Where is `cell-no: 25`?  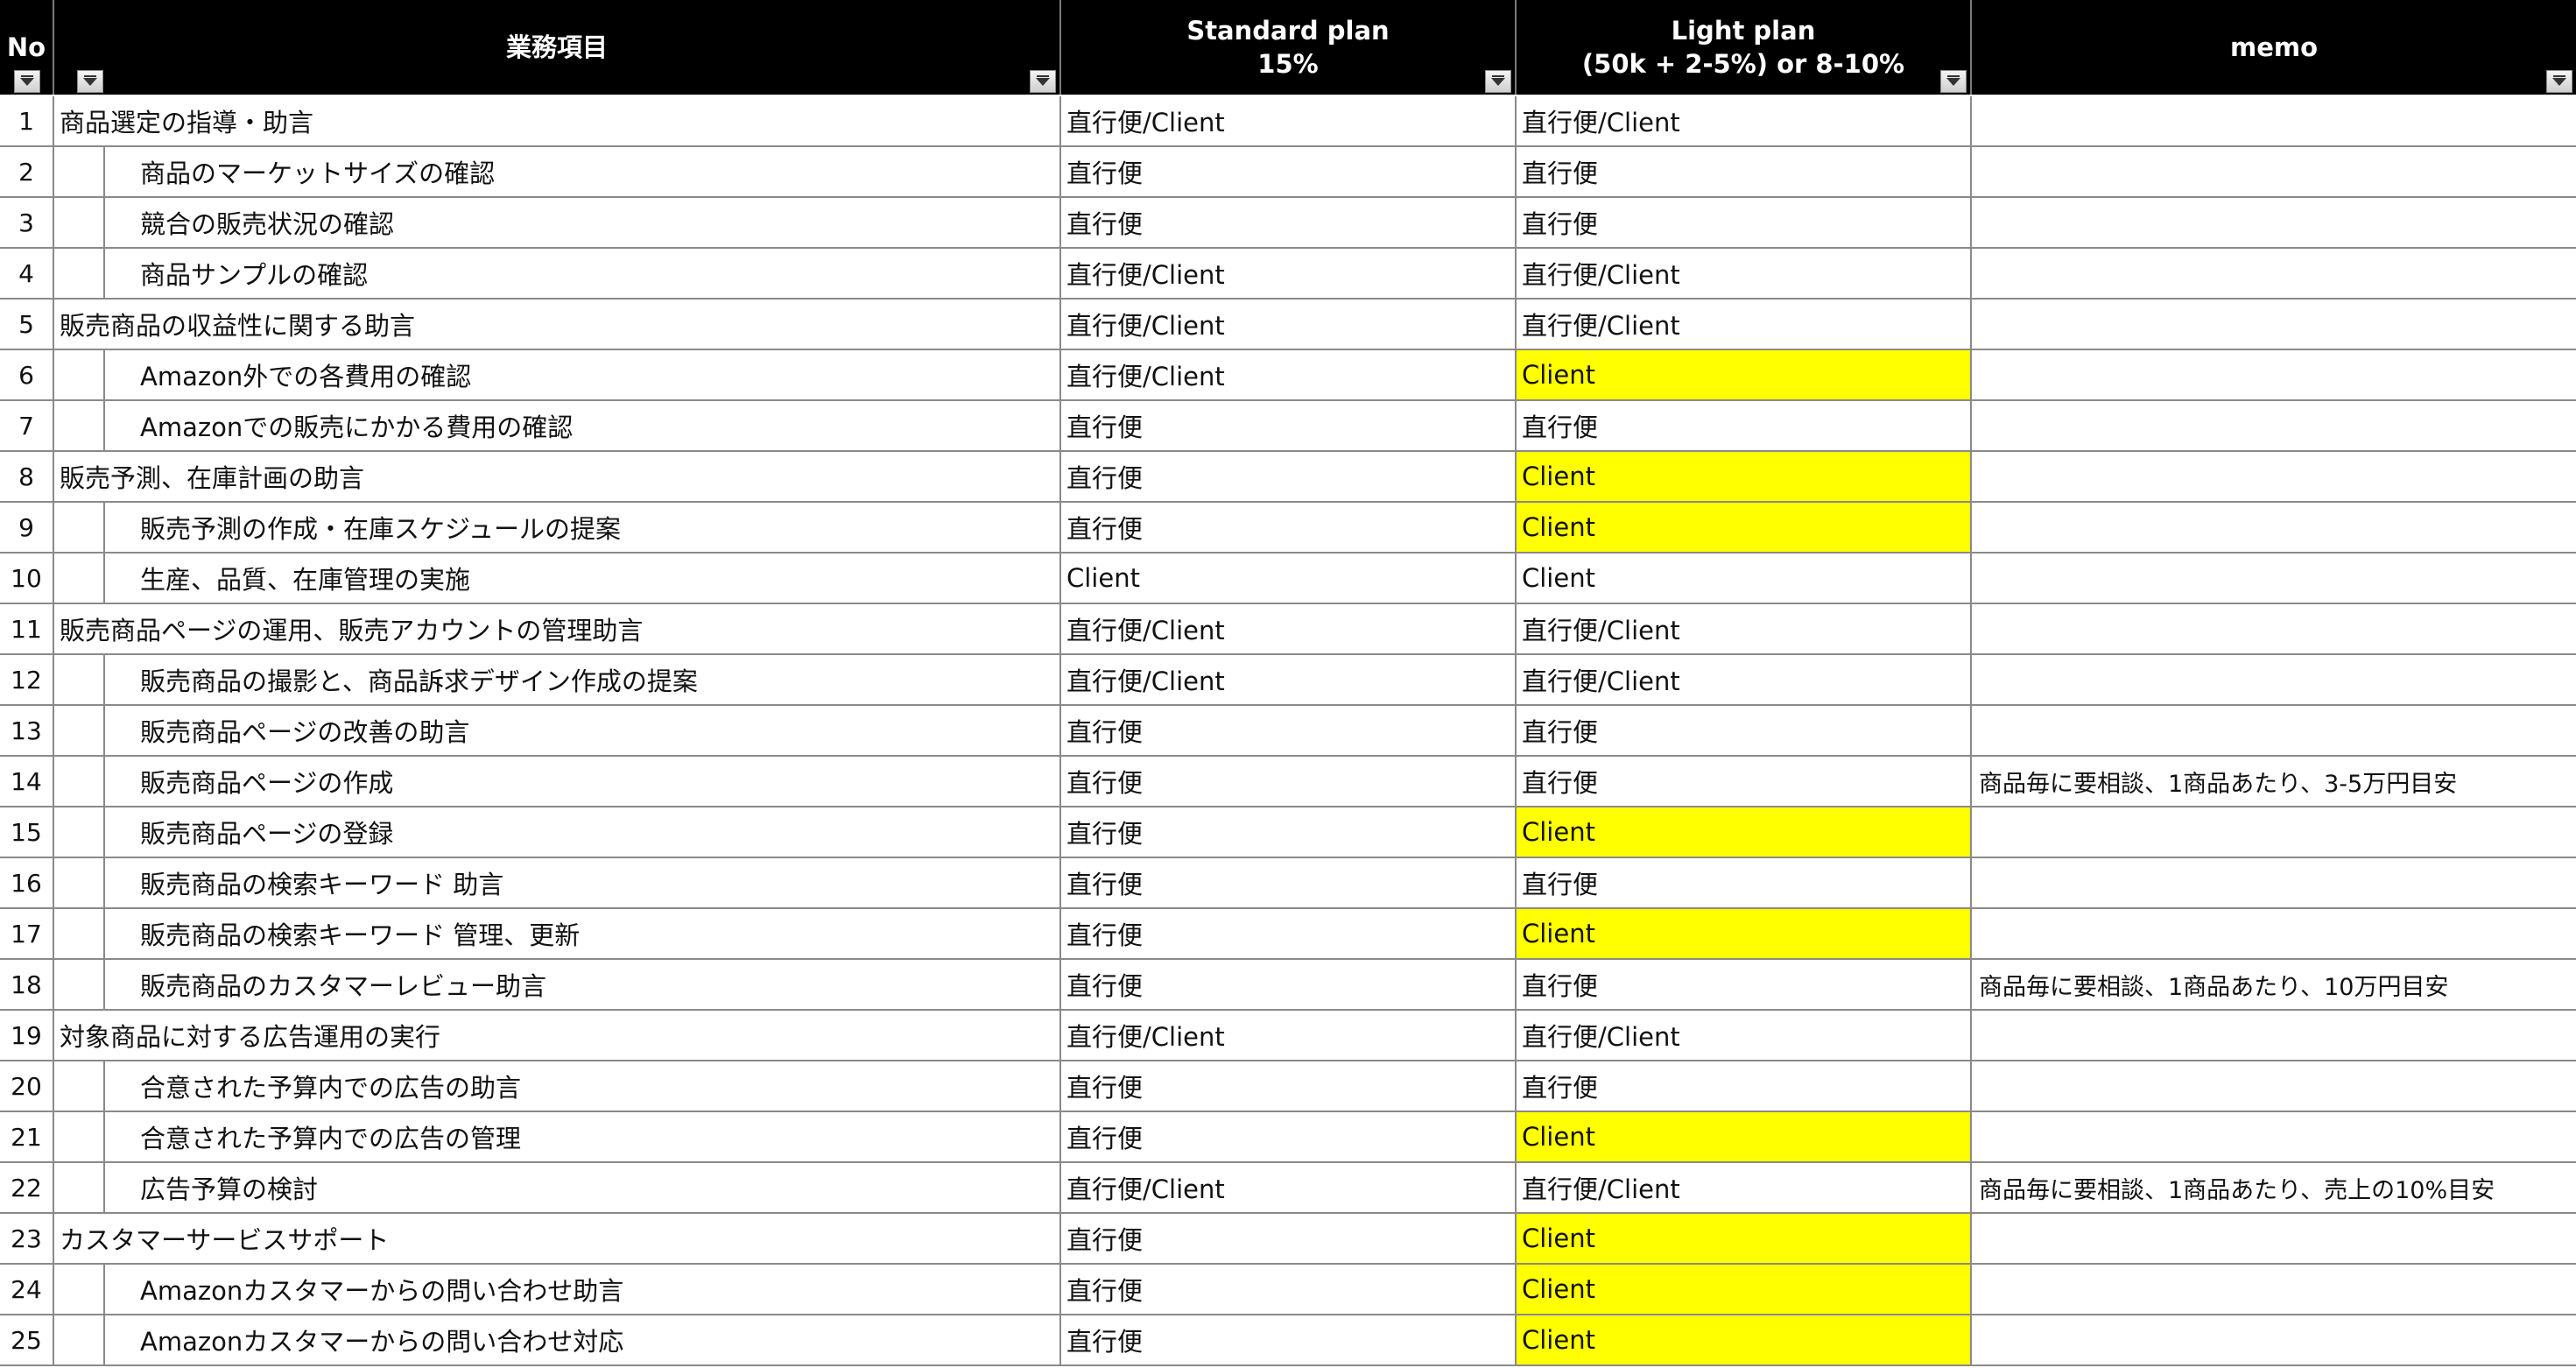
cell-no: 25 is located at coordinates (27, 1341).